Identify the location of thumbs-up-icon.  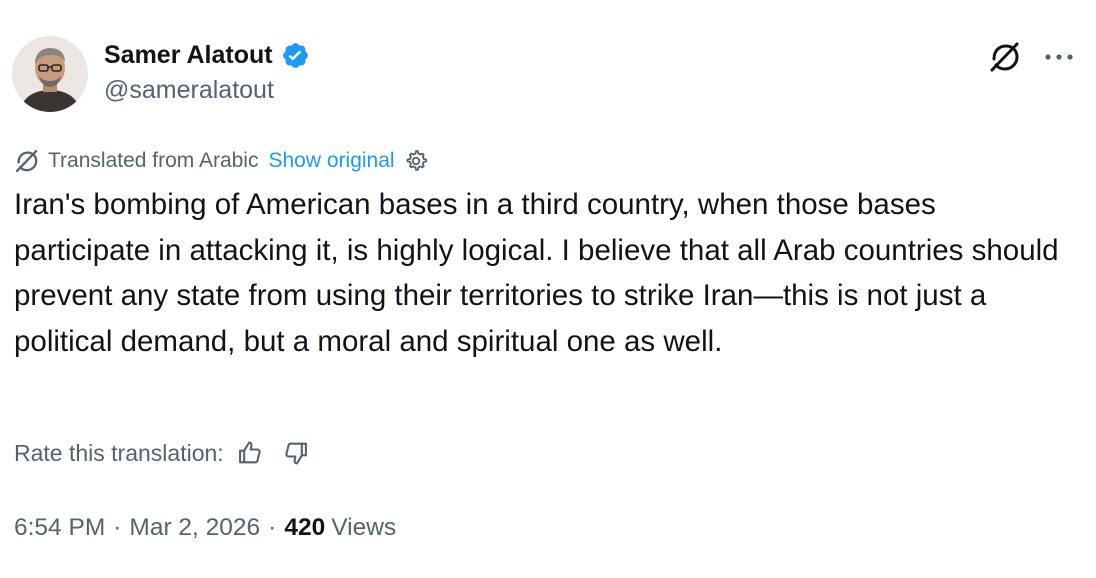
(250, 453).